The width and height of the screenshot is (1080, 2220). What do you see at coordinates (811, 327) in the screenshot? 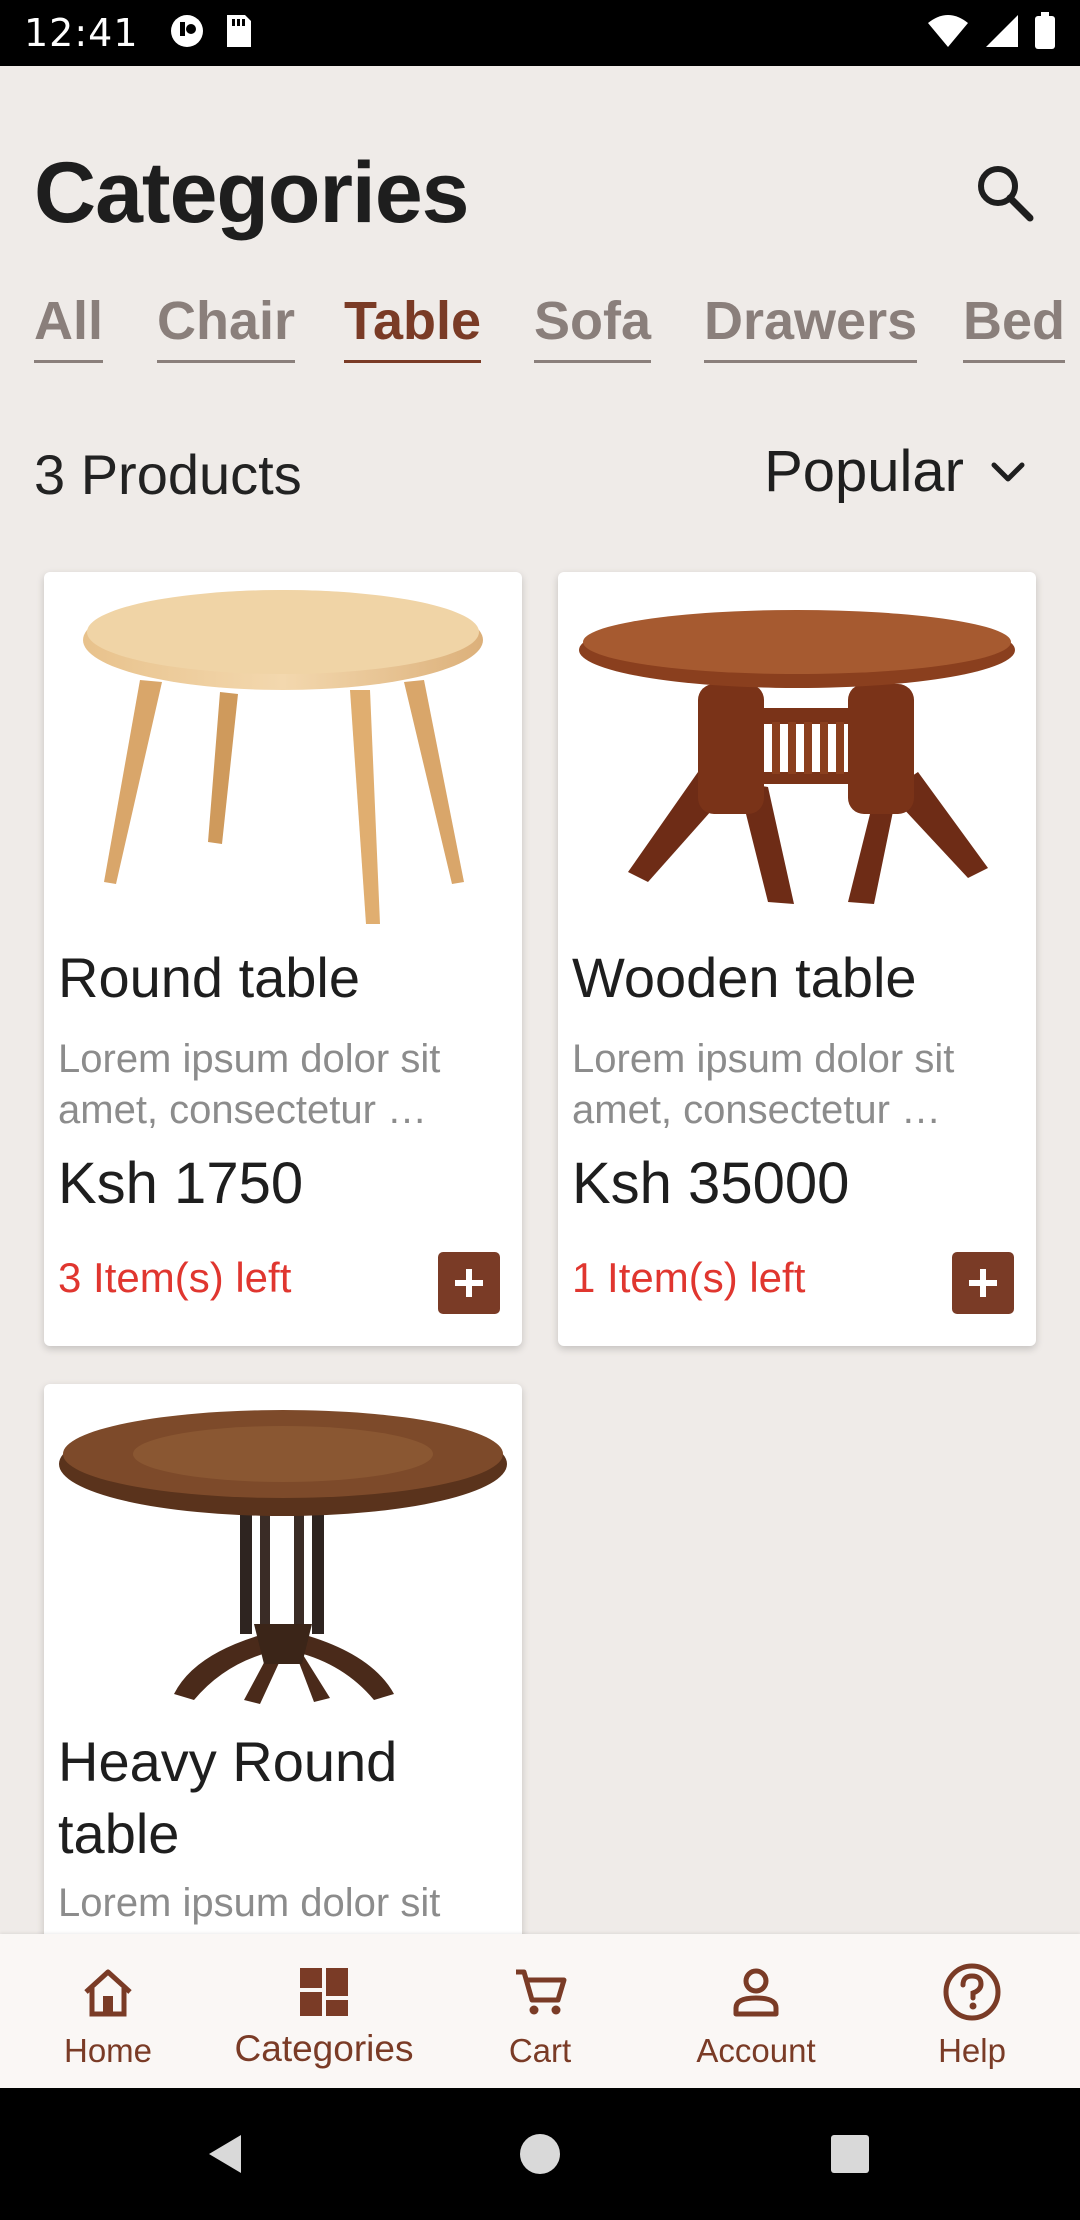
I see `tab-drawers: Drawers` at bounding box center [811, 327].